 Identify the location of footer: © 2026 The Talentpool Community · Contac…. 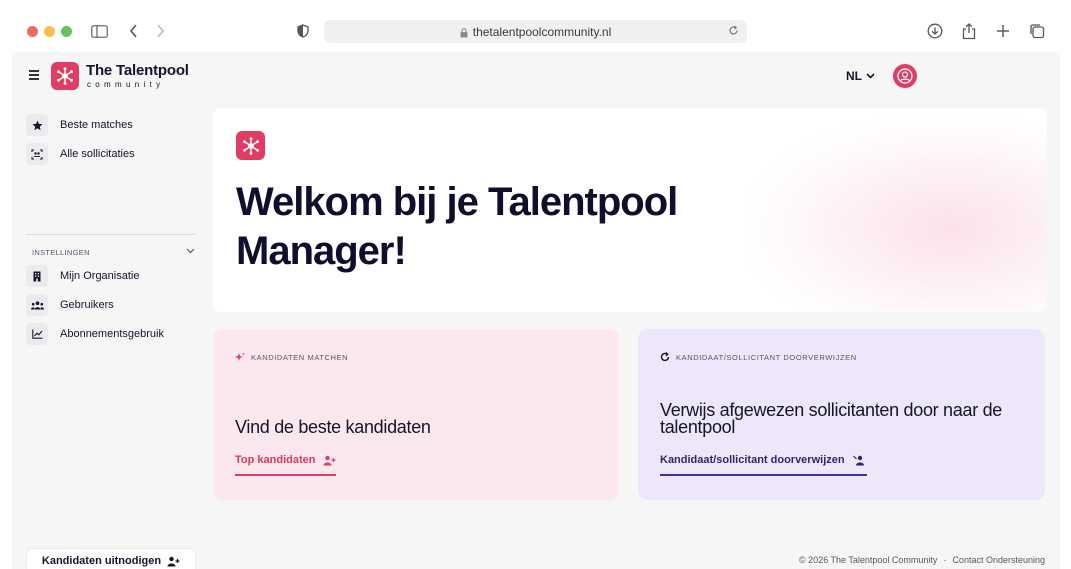
(922, 560).